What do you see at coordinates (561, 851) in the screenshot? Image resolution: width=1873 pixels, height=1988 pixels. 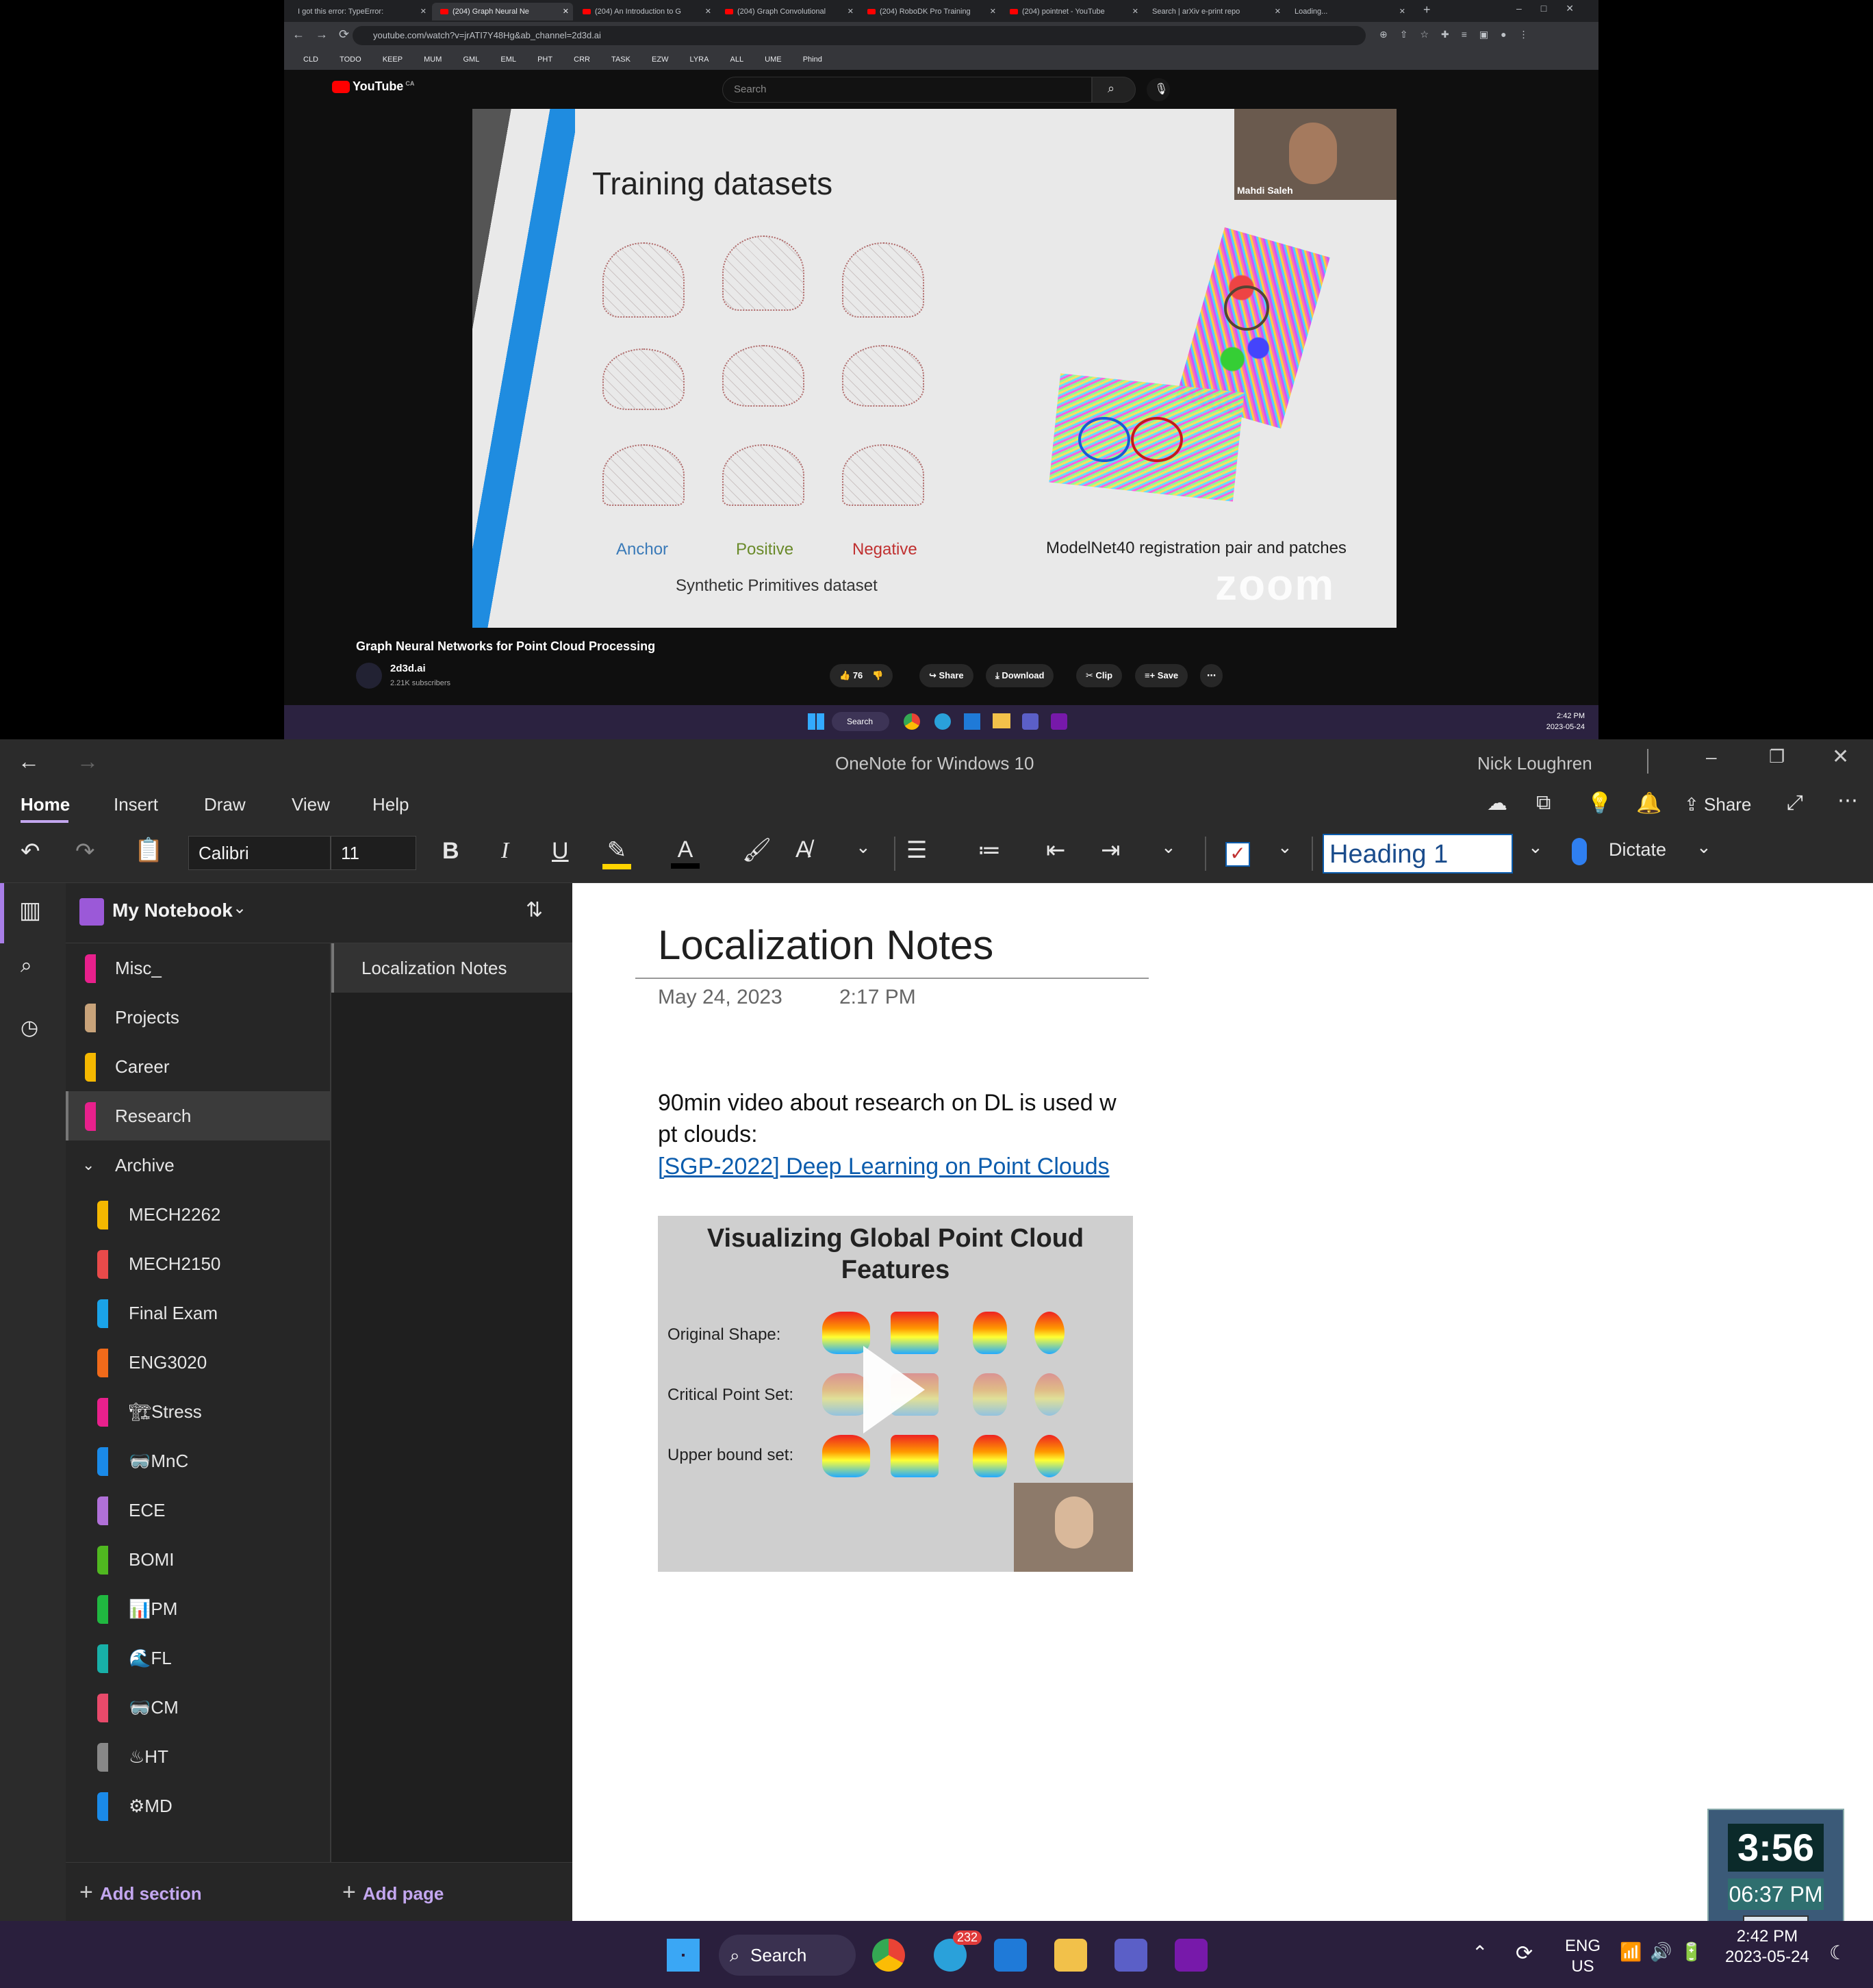 I see `underline-icon: U` at bounding box center [561, 851].